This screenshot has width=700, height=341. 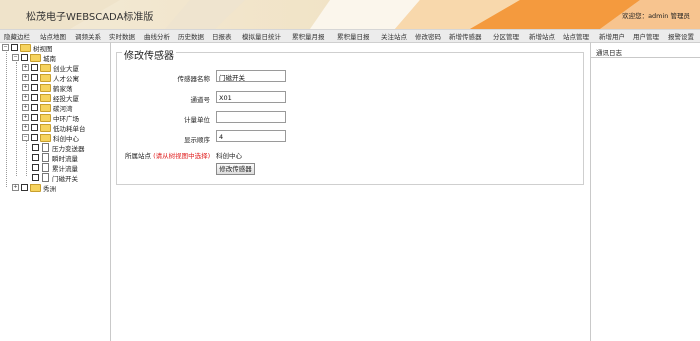 I want to click on nav-analog-daily: 模拟量日统计, so click(x=261, y=36).